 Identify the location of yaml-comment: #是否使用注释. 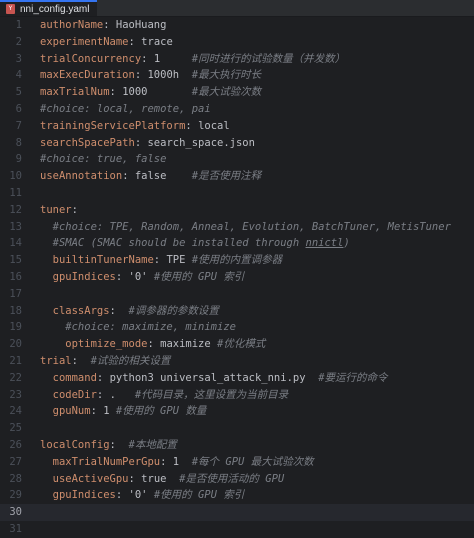
(226, 176).